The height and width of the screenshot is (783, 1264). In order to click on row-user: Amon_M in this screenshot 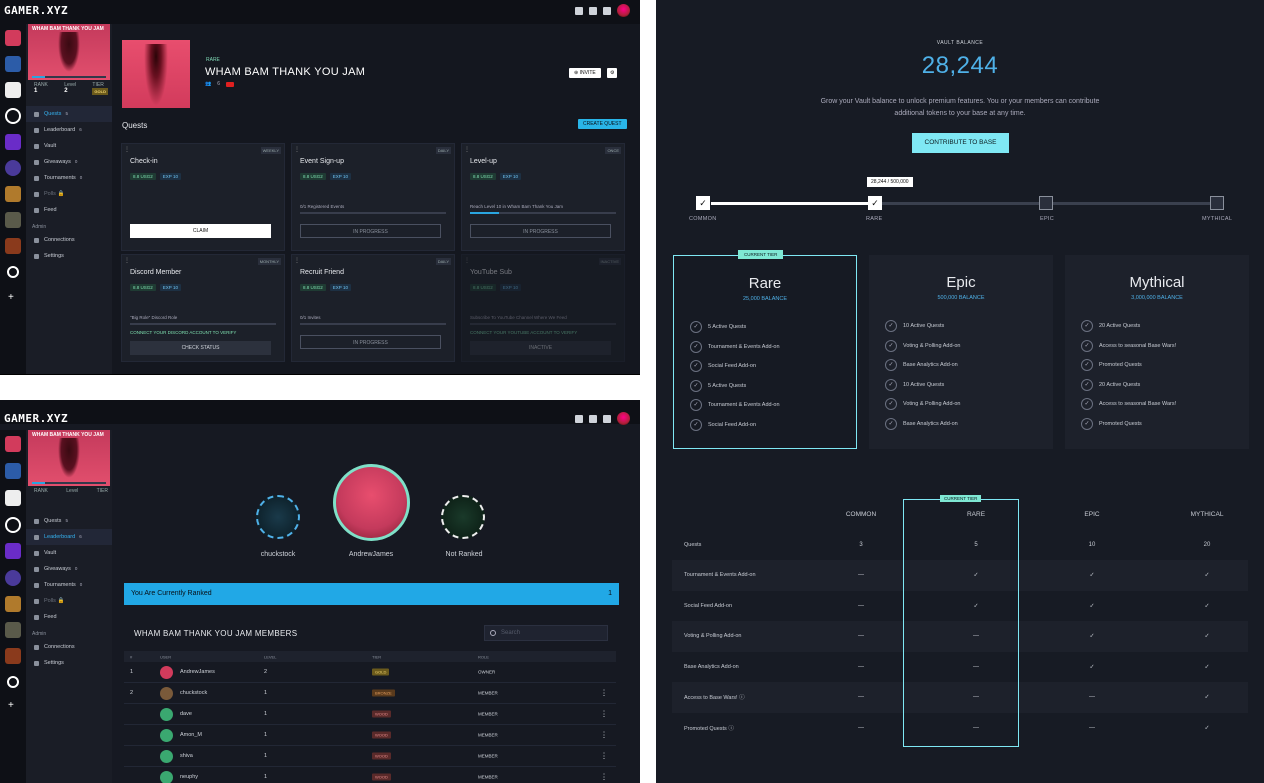, I will do `click(191, 735)`.